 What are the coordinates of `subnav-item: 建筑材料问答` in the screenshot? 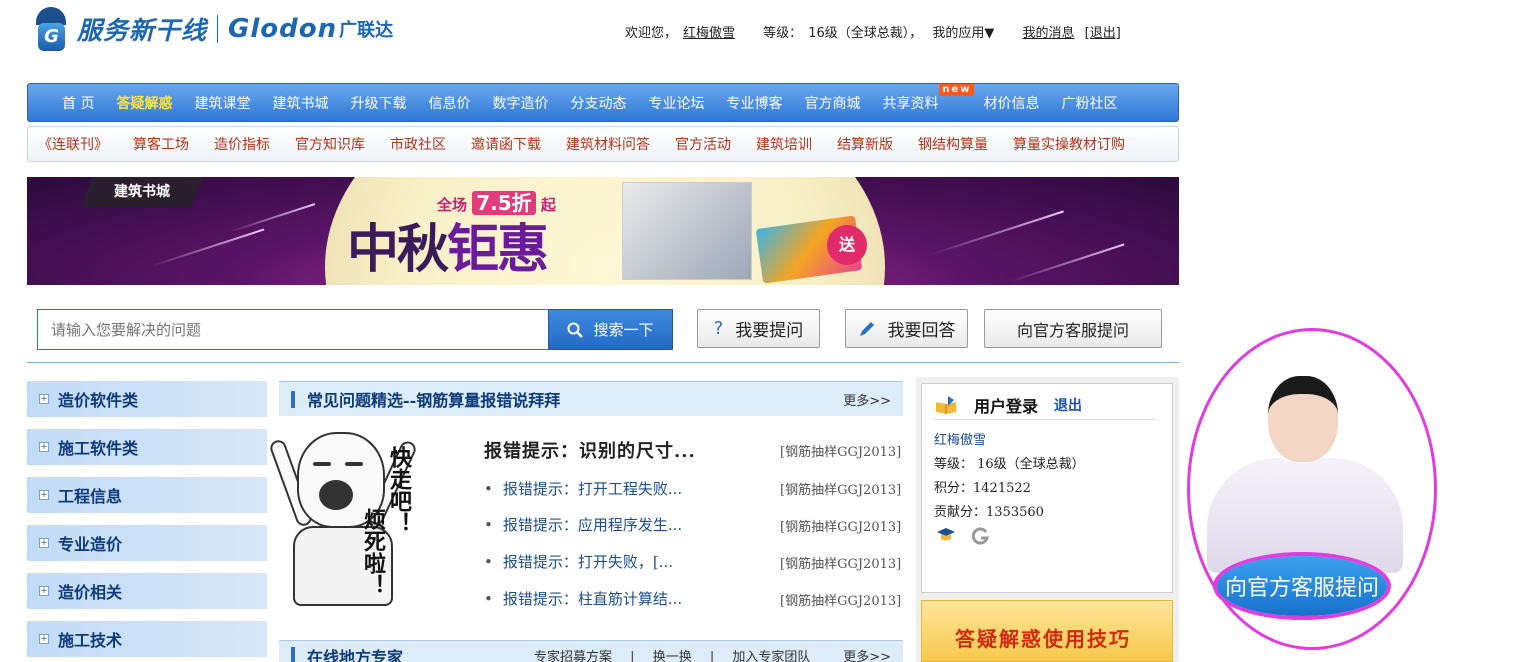 It's located at (608, 144).